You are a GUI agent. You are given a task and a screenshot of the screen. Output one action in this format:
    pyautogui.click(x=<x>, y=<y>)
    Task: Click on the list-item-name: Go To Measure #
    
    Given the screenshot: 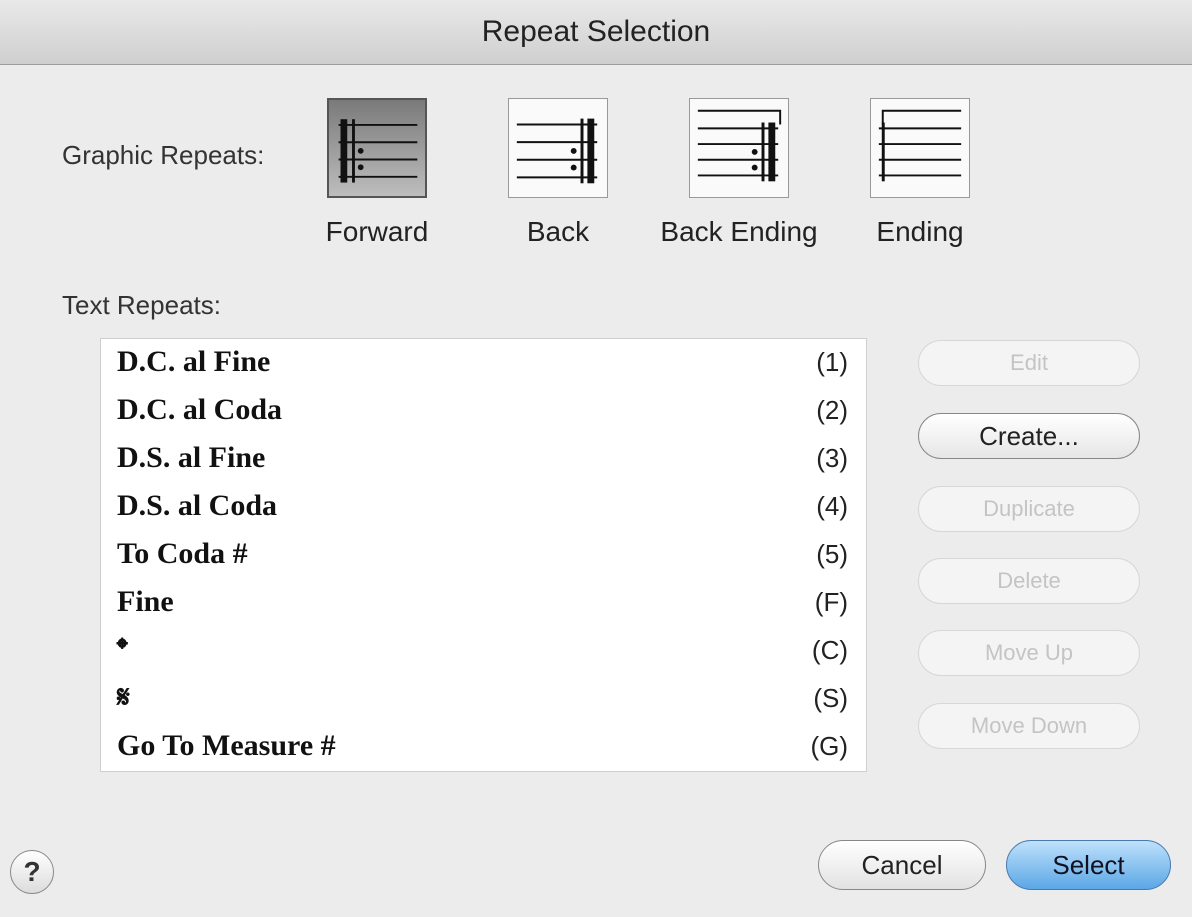 What is the action you would take?
    pyautogui.click(x=226, y=745)
    